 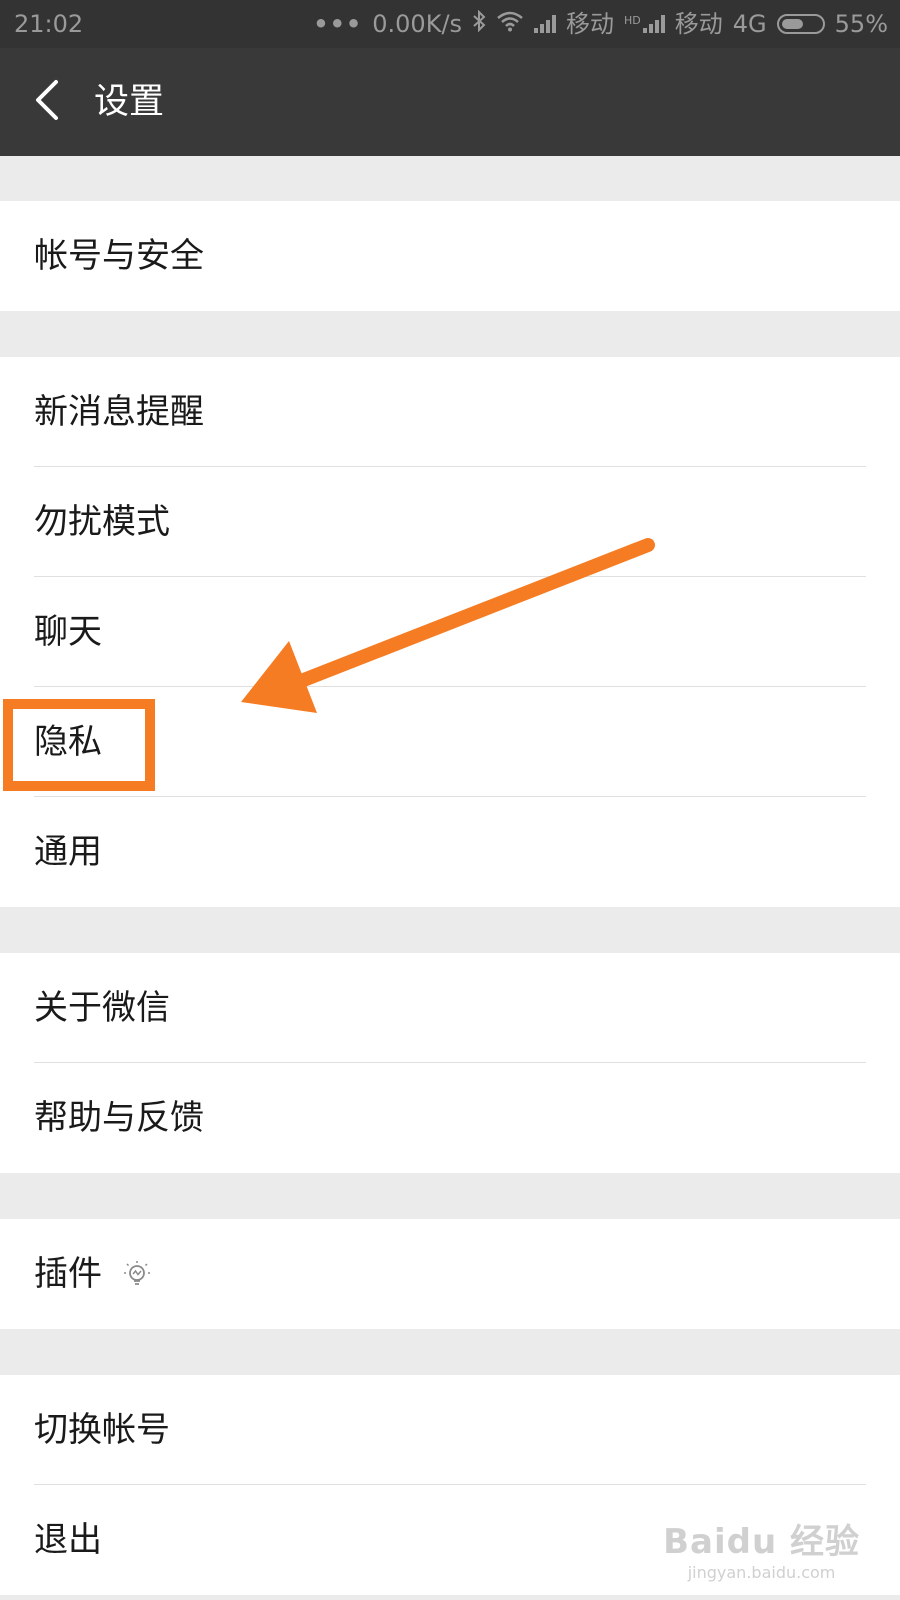 I want to click on menu-item-label: 切换帐号, so click(x=102, y=1430).